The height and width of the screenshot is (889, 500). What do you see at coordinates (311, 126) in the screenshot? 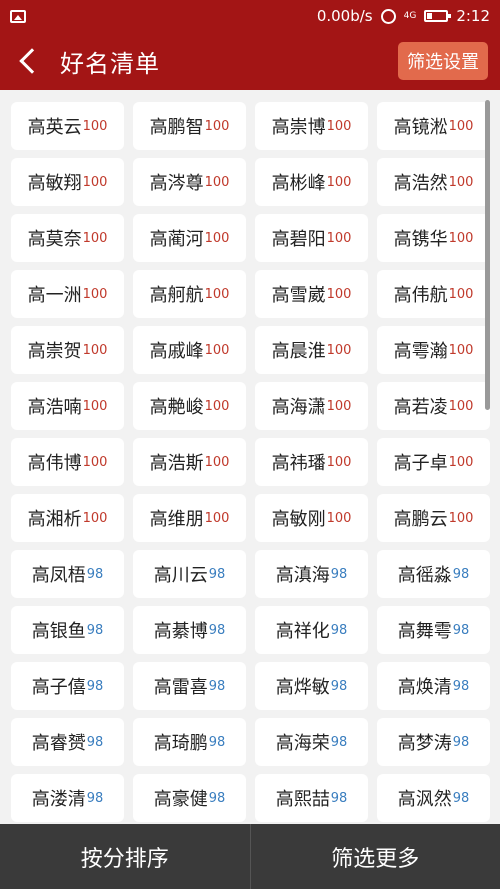
I see `name-card: 高崇博 100` at bounding box center [311, 126].